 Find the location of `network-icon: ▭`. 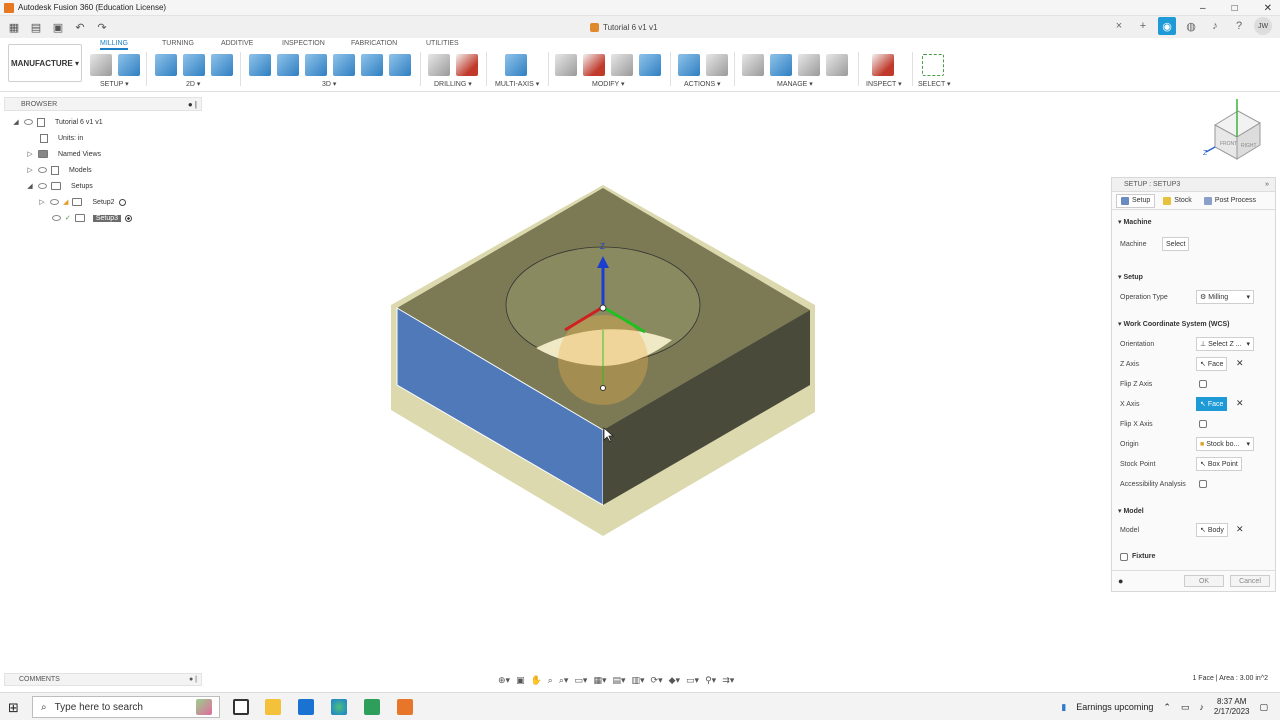

network-icon: ▭ is located at coordinates (1185, 707).